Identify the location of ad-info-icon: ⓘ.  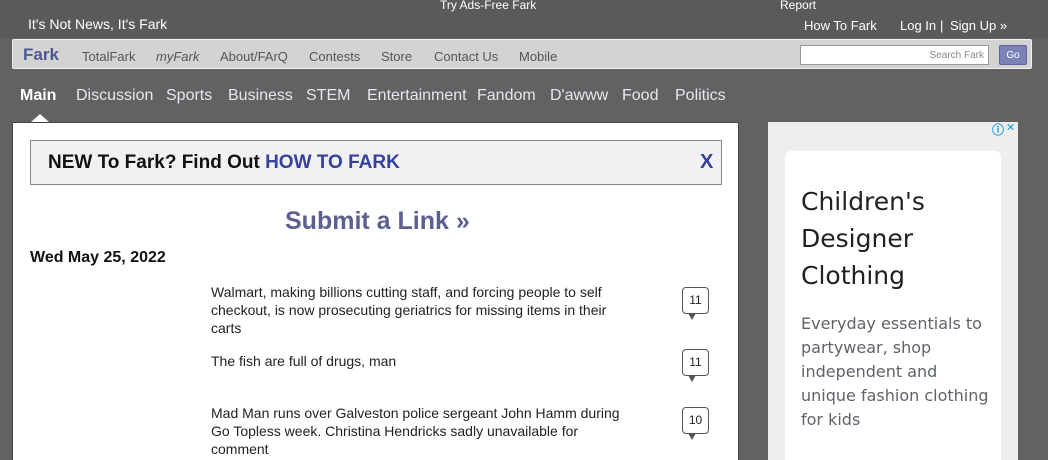
(998, 129).